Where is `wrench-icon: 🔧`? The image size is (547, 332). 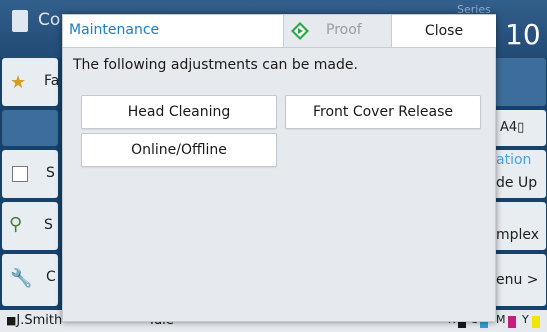 wrench-icon: 🔧 is located at coordinates (21, 278).